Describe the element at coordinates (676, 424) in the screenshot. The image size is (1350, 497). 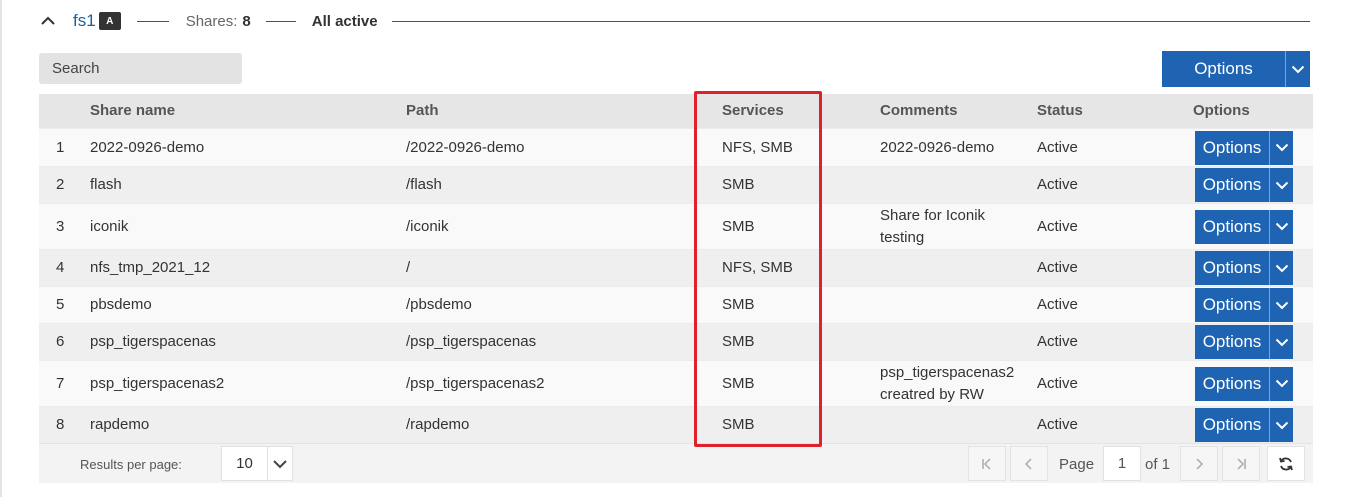
I see `table-row: 8 rapdemo /rapdemo SMB Active Options` at that location.